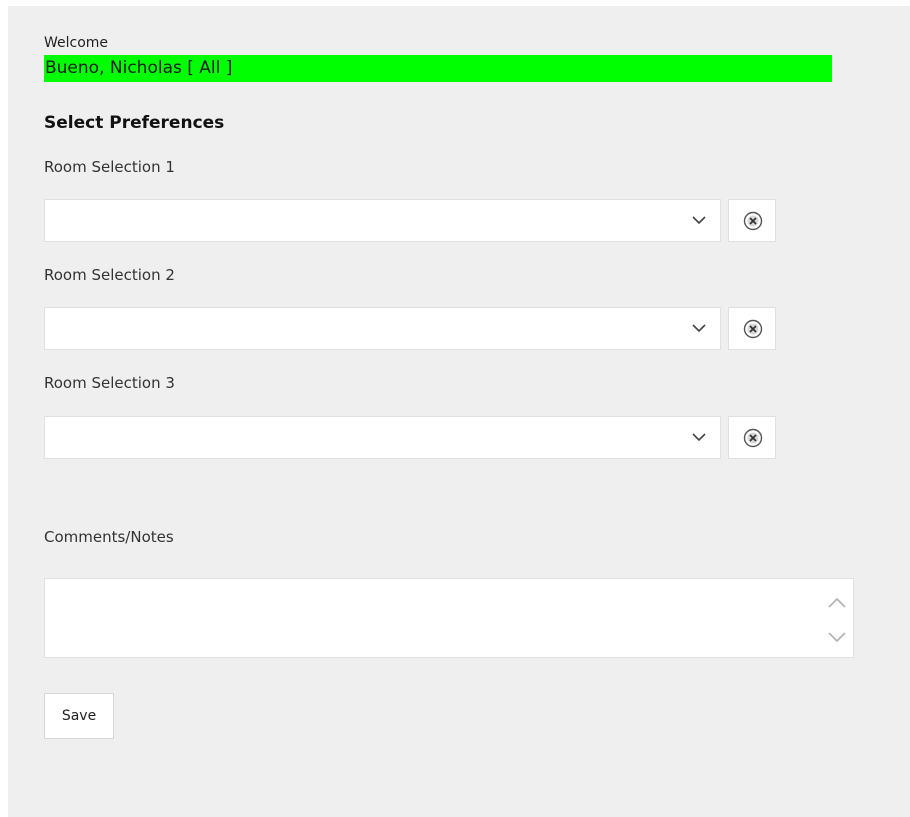 The width and height of the screenshot is (910, 817). What do you see at coordinates (109, 167) in the screenshot?
I see `room-selection-1-label: Room Selection 1` at bounding box center [109, 167].